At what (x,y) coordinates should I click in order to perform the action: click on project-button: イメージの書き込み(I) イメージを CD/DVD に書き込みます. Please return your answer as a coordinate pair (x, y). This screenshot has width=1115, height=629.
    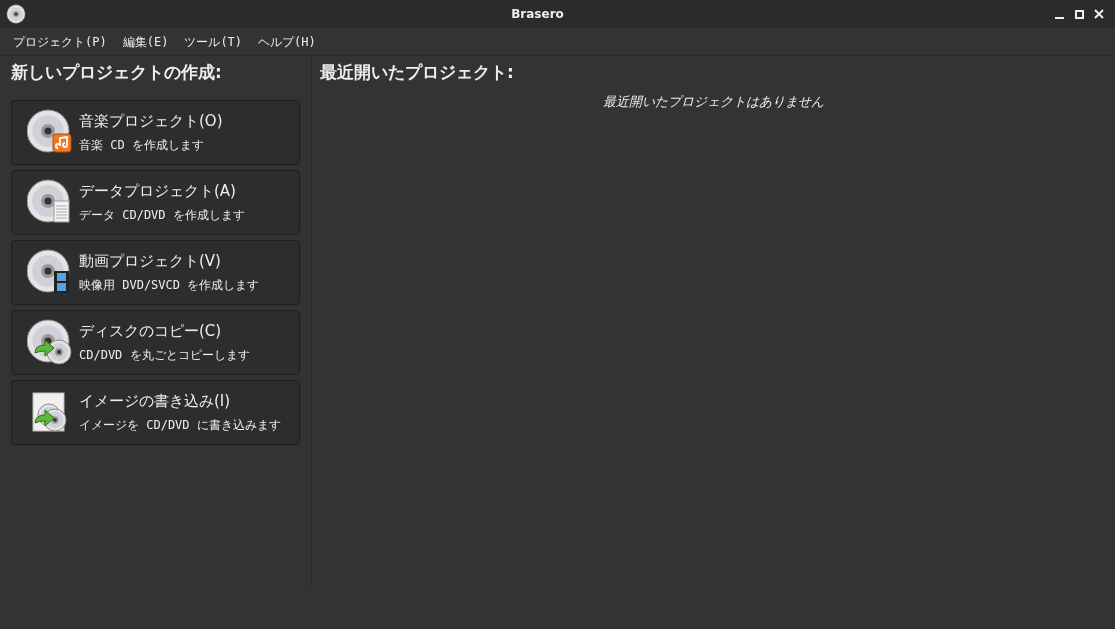
    Looking at the image, I should click on (155, 412).